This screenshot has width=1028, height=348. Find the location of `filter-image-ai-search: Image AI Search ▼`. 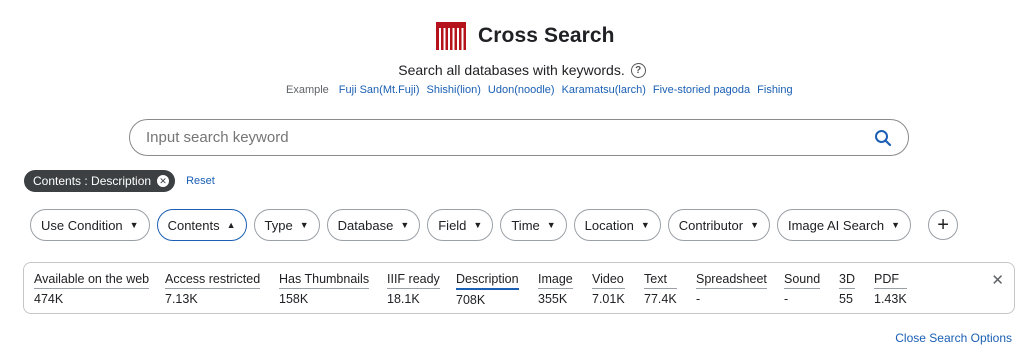

filter-image-ai-search: Image AI Search ▼ is located at coordinates (844, 225).